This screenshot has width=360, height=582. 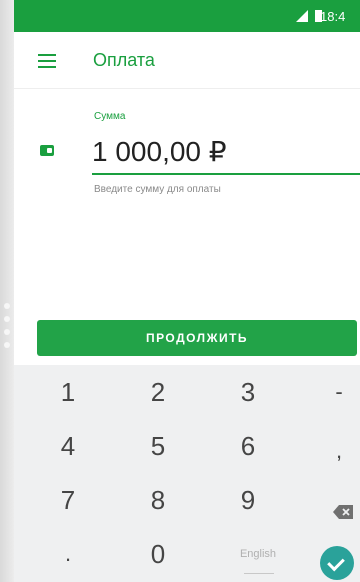 I want to click on key-9: 9, so click(x=248, y=500).